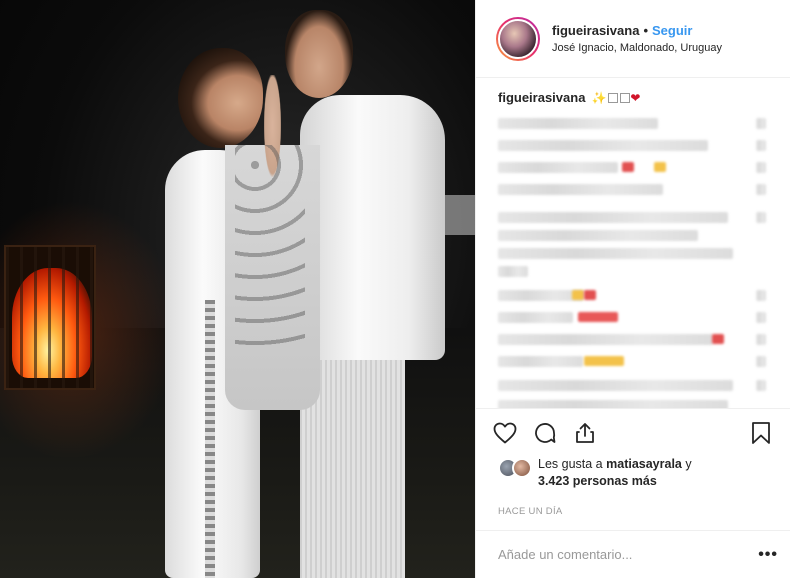 This screenshot has width=790, height=578. What do you see at coordinates (633, 513) in the screenshot?
I see `post-timestamp: HACE UN DÍA` at bounding box center [633, 513].